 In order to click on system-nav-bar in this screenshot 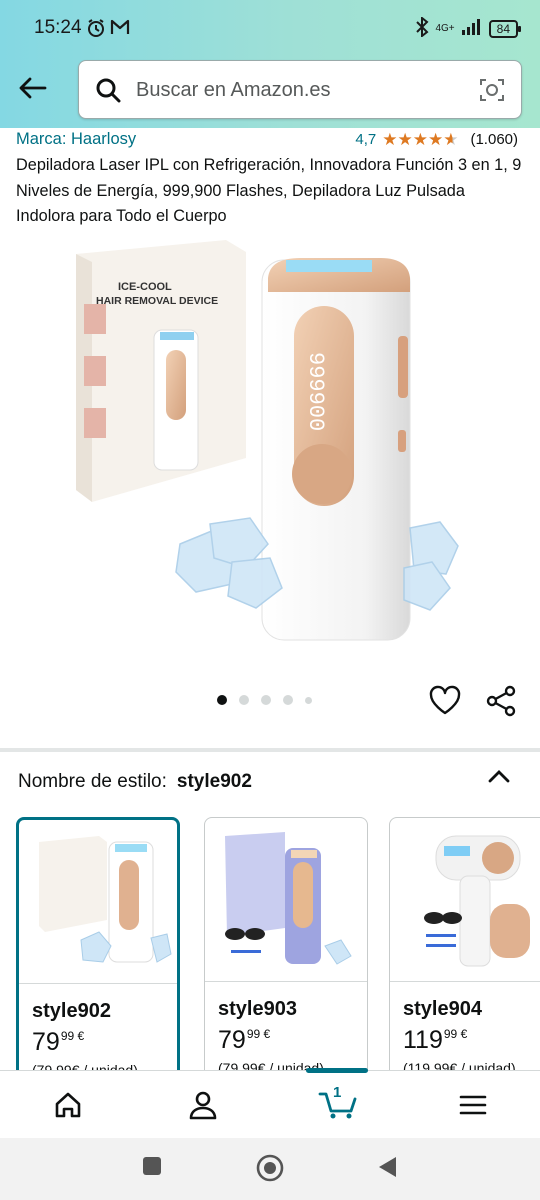, I will do `click(270, 1169)`.